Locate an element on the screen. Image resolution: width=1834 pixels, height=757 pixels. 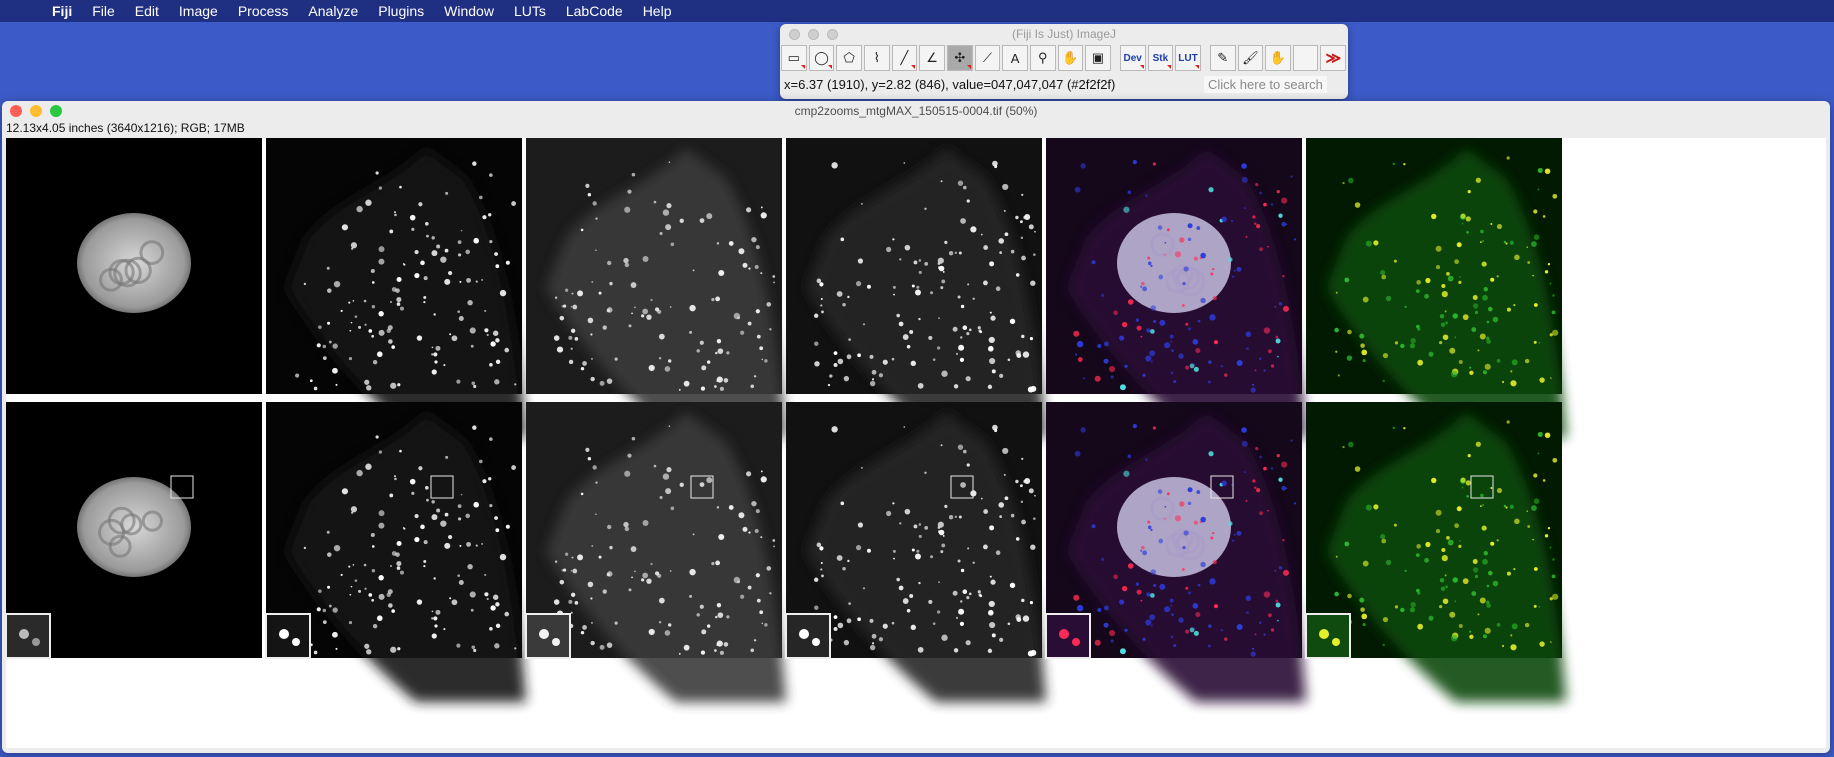
pencil-tool: ✎ is located at coordinates (1222, 58).